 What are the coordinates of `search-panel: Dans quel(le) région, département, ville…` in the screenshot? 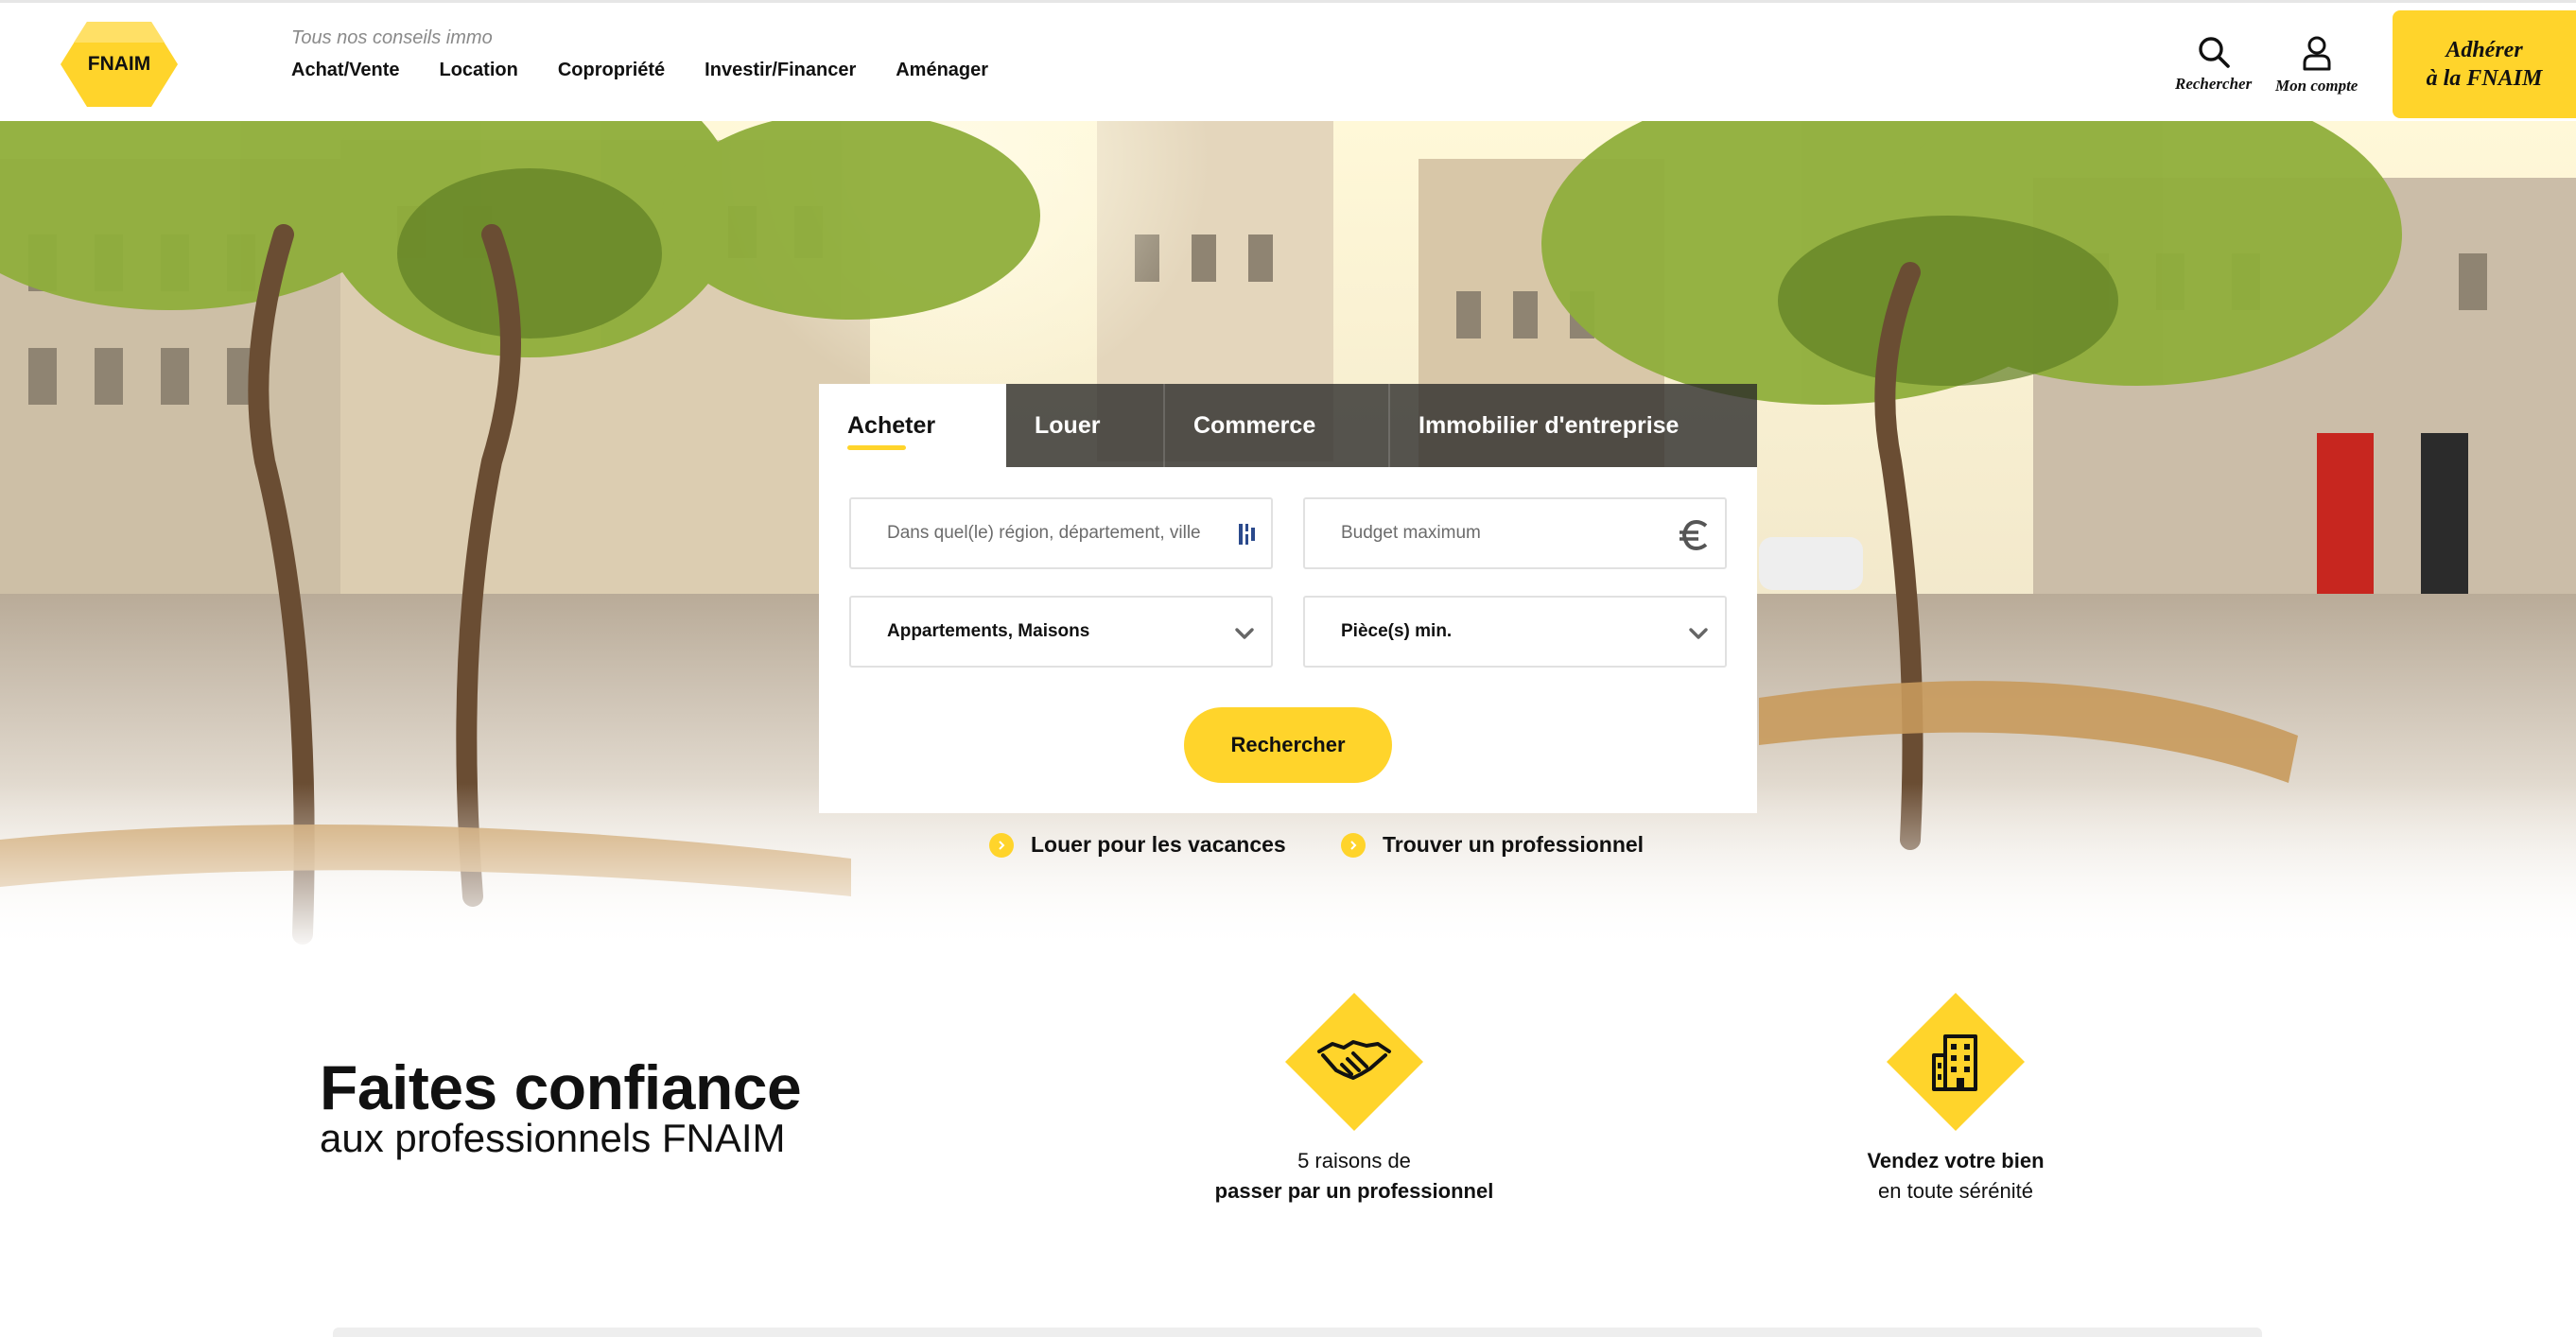 It's located at (1288, 640).